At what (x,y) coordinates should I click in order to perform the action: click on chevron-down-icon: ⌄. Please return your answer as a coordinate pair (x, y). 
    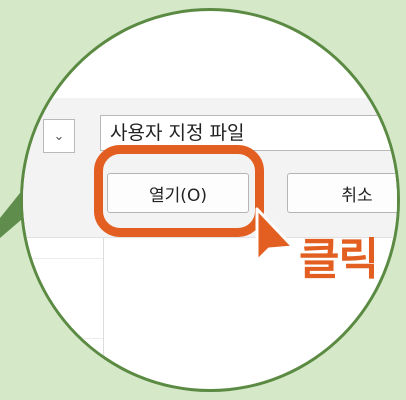
    Looking at the image, I should click on (59, 136).